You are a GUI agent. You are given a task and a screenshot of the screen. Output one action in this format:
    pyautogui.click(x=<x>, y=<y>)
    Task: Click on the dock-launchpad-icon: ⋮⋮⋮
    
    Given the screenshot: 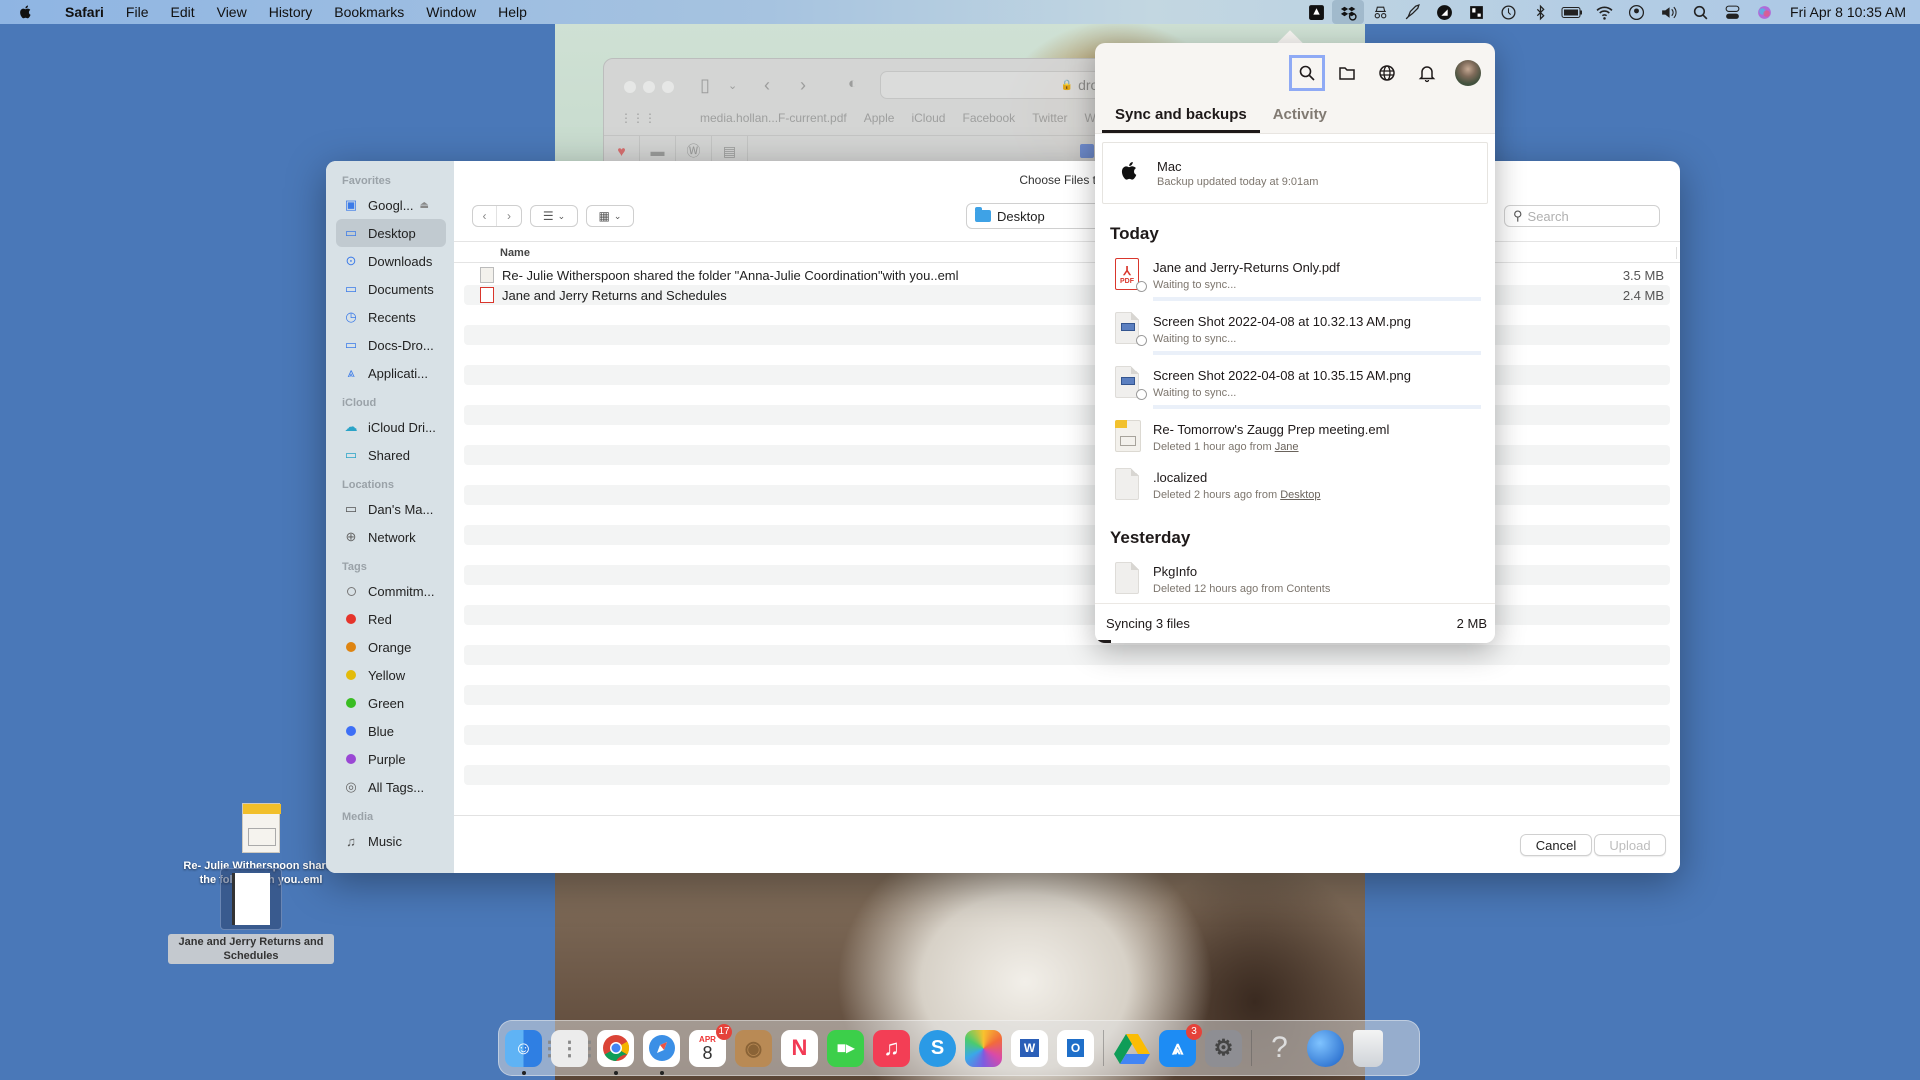 What is the action you would take?
    pyautogui.click(x=570, y=1048)
    